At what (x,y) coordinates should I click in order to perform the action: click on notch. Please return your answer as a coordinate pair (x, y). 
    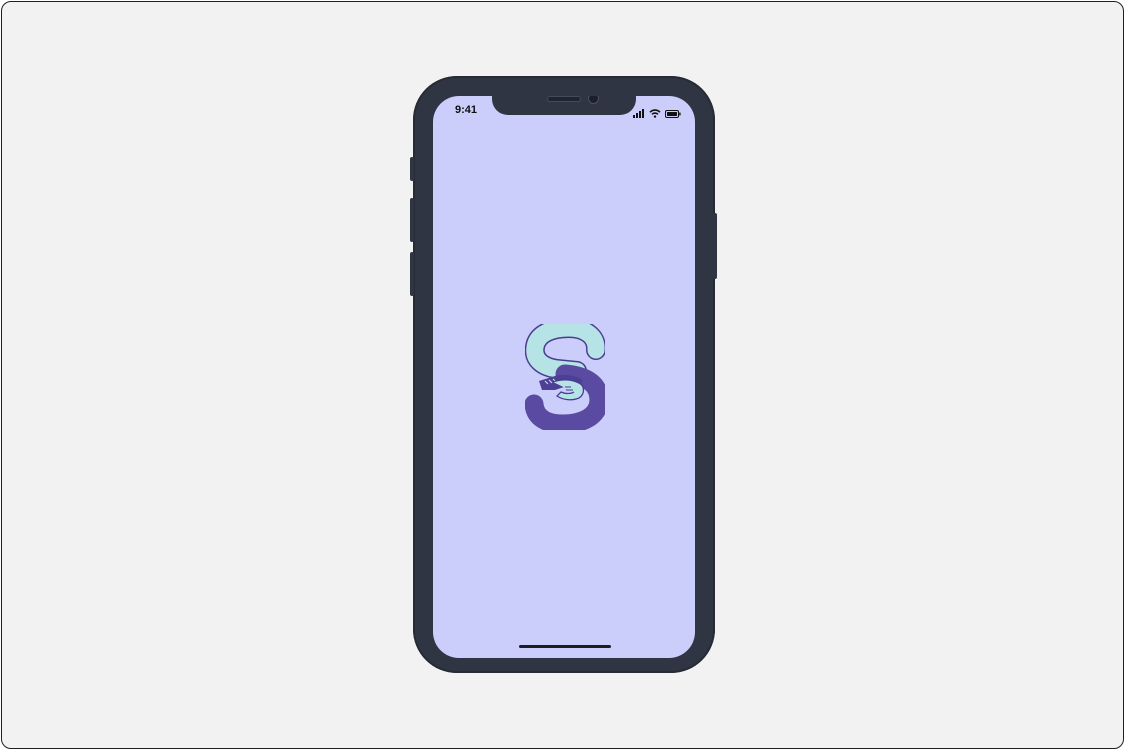
    Looking at the image, I should click on (564, 105).